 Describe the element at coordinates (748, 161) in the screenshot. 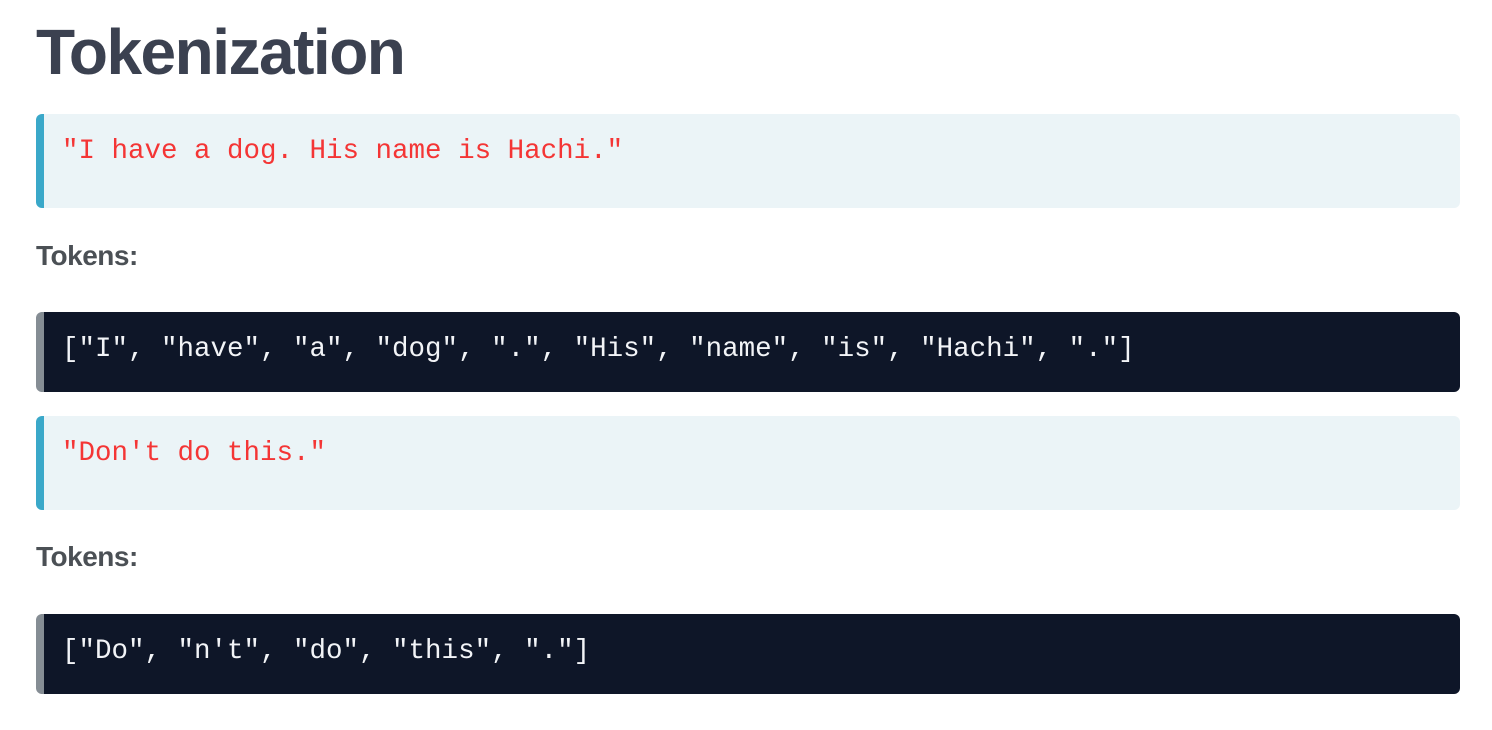

I see `sentence-block: "I have a dog. His name is Hachi."` at that location.